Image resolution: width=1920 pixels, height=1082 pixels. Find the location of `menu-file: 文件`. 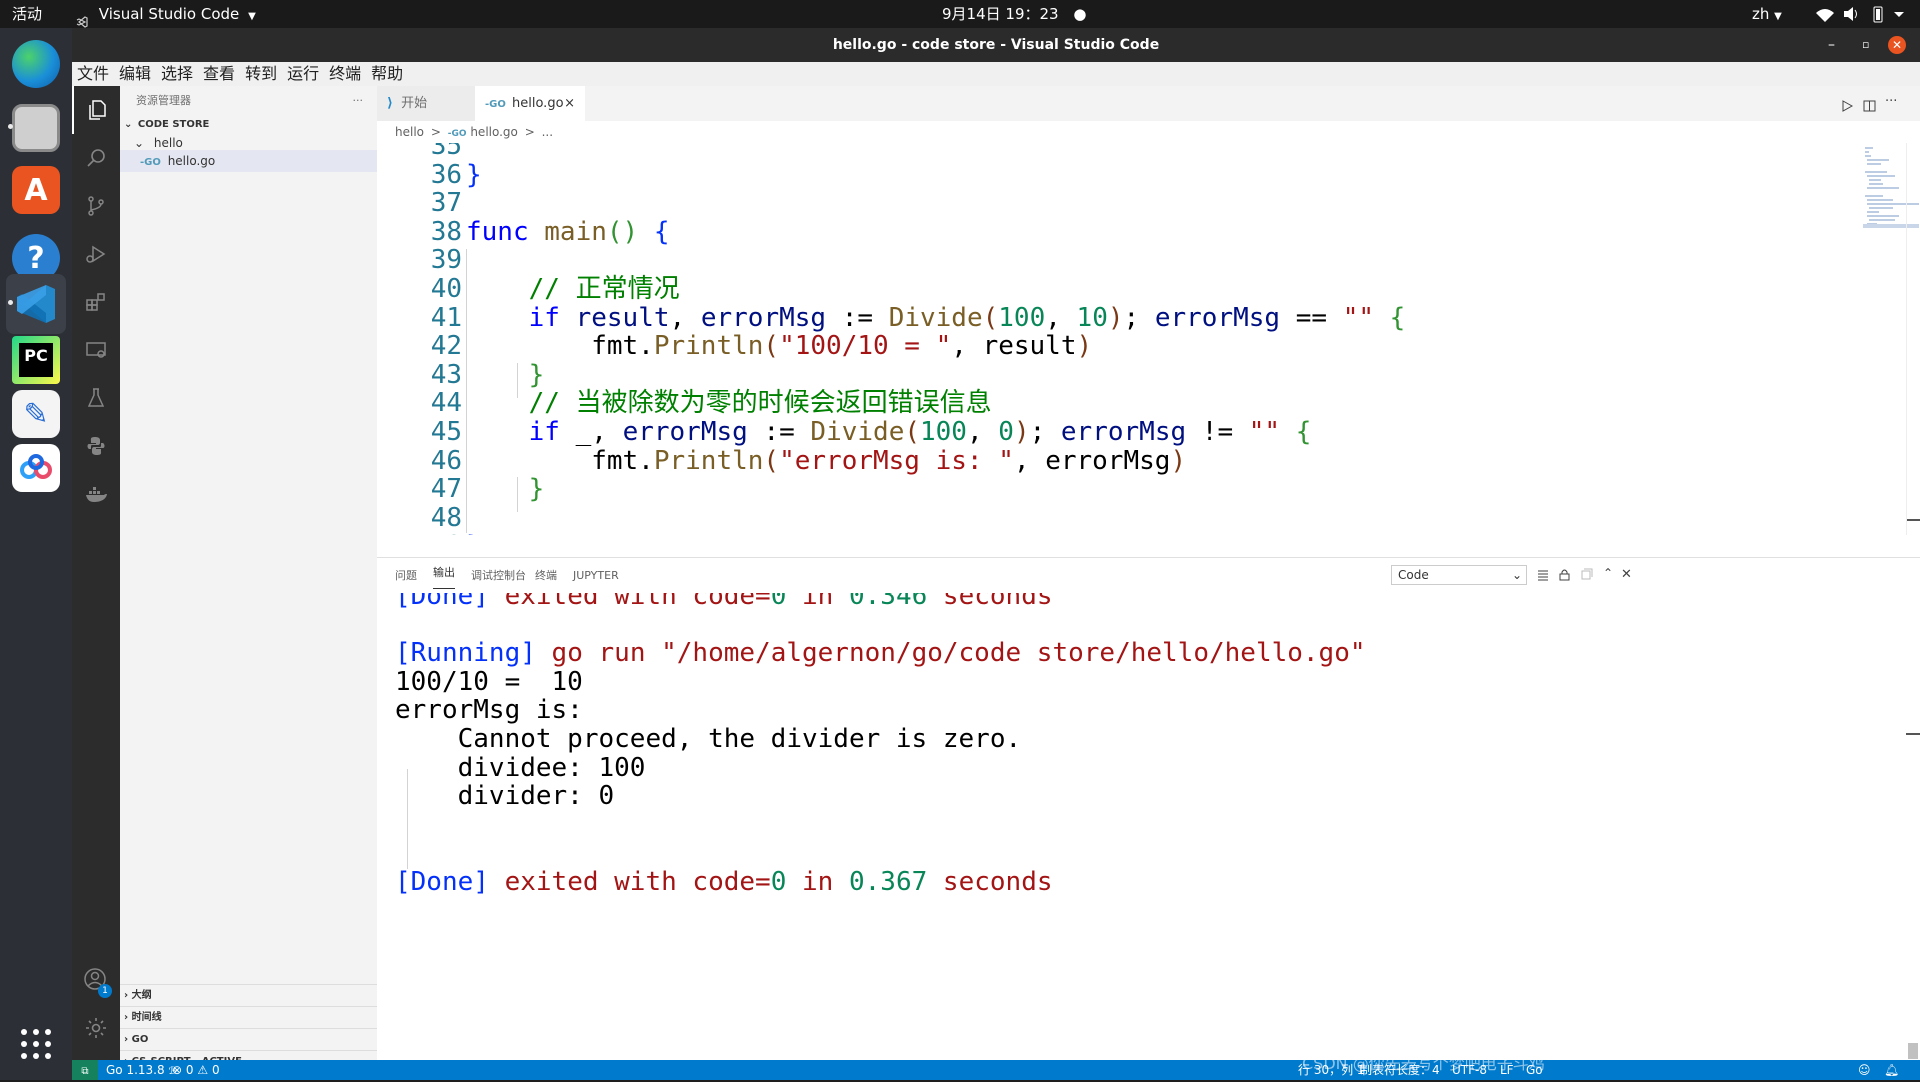

menu-file: 文件 is located at coordinates (93, 74).